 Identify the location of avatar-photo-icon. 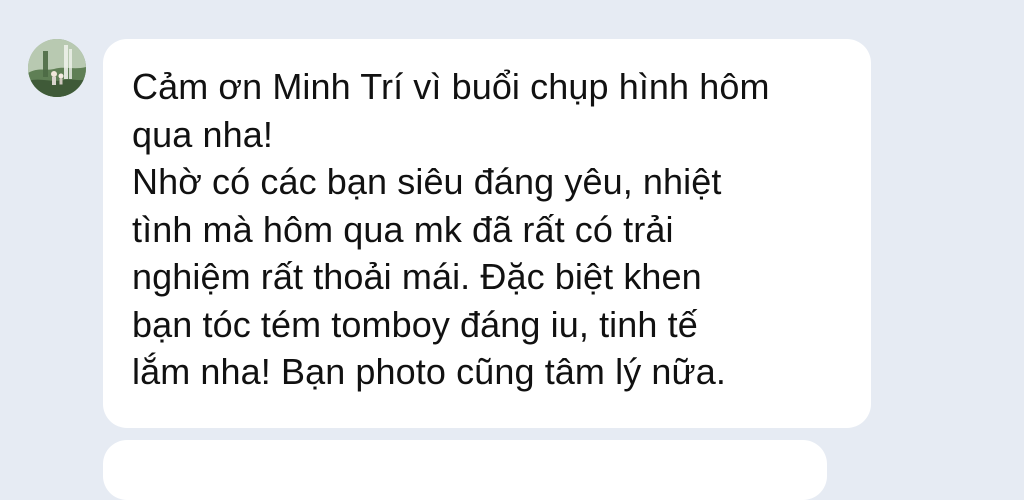
(57, 68).